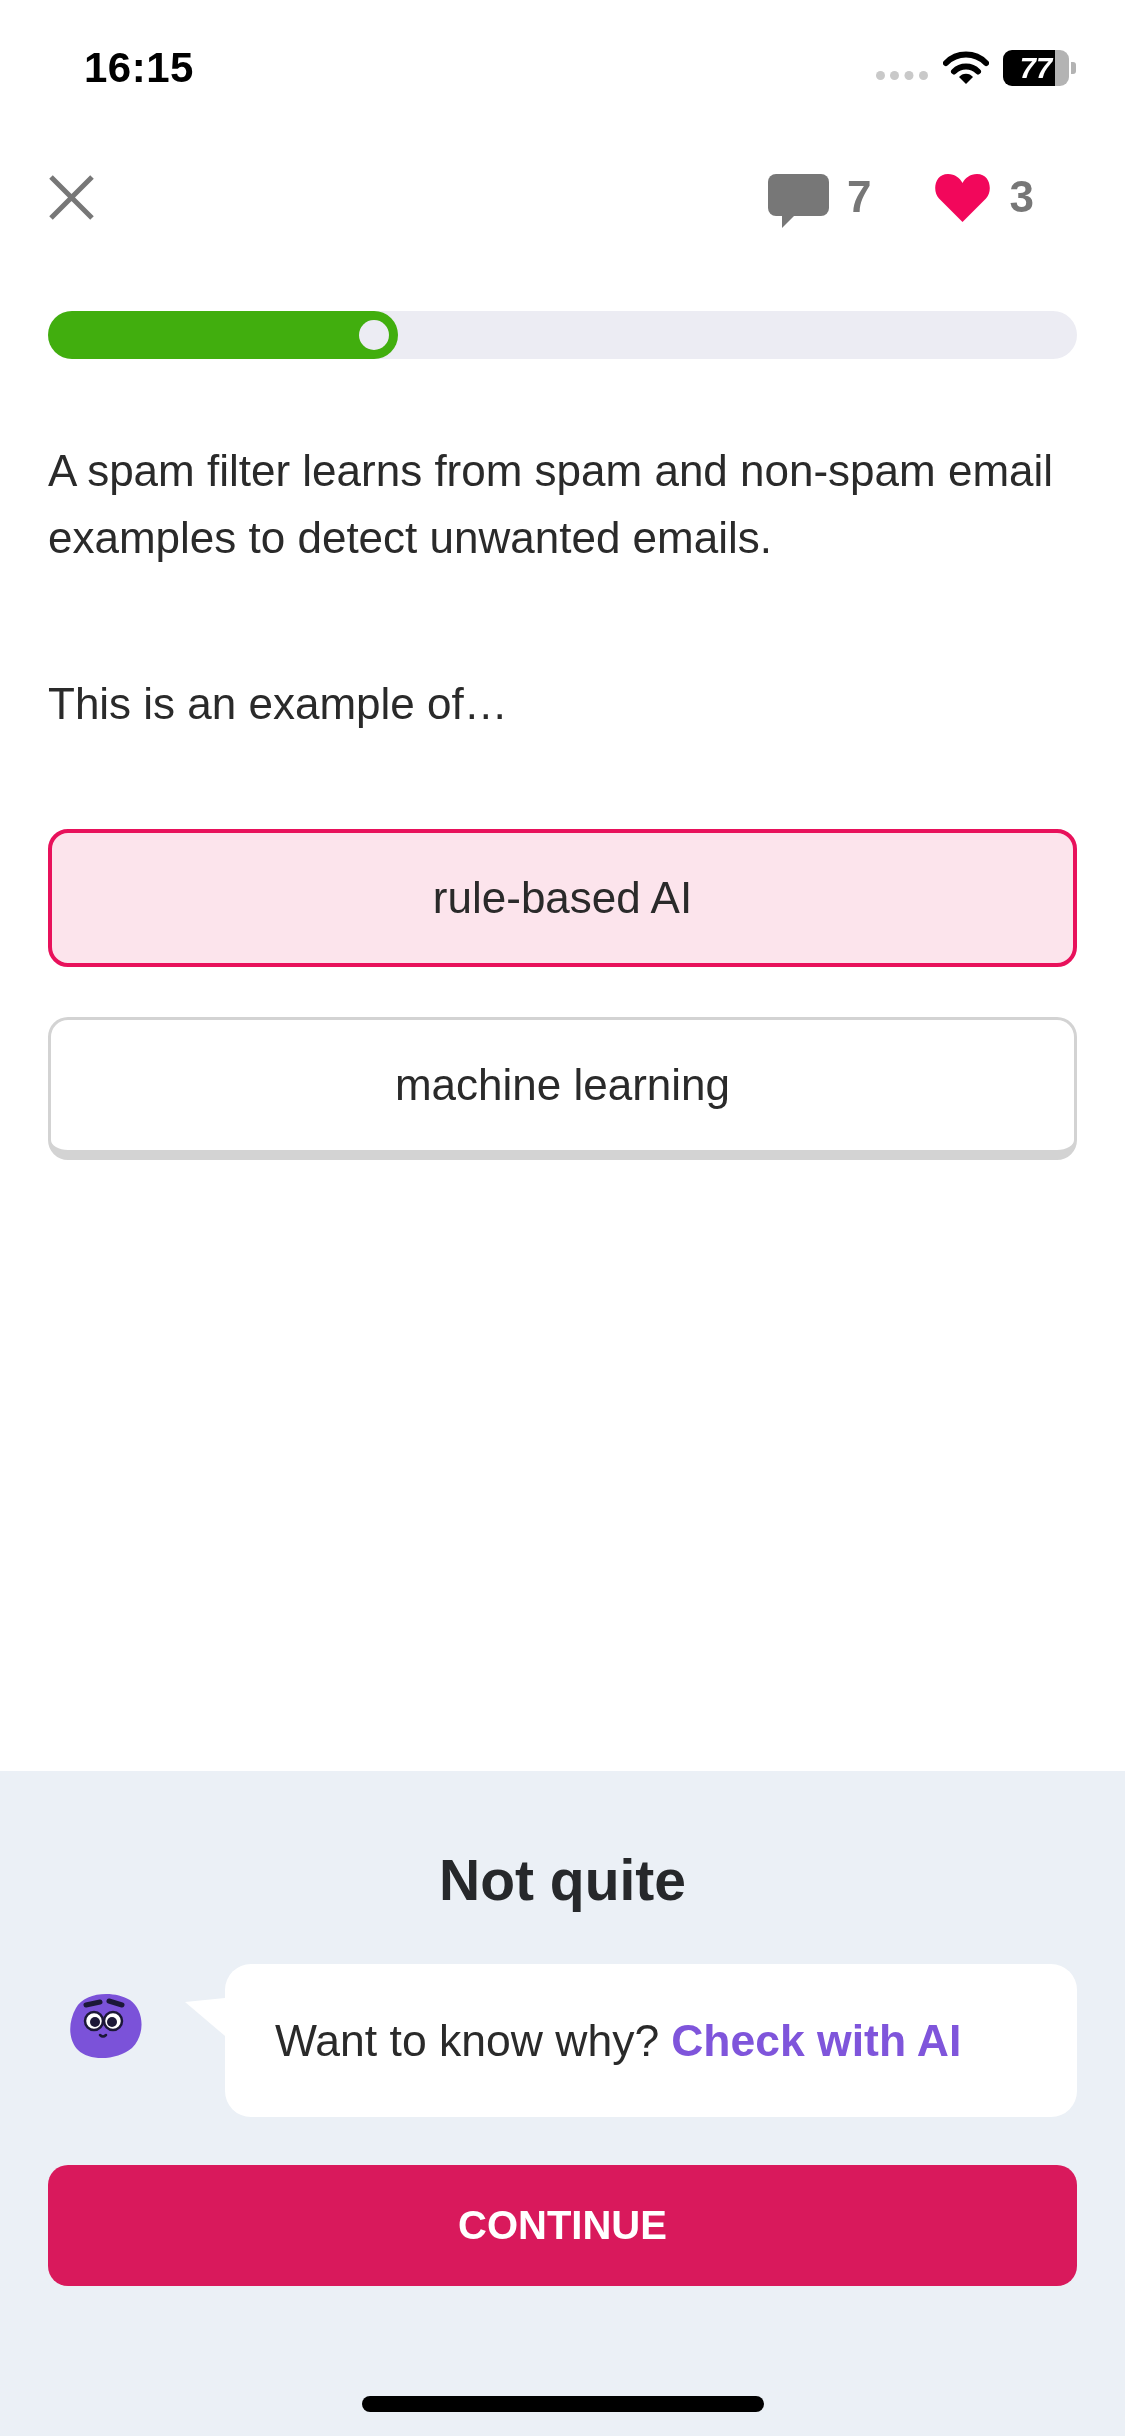 This screenshot has height=2436, width=1125. Describe the element at coordinates (139, 68) in the screenshot. I see `status-time: 16:15` at that location.